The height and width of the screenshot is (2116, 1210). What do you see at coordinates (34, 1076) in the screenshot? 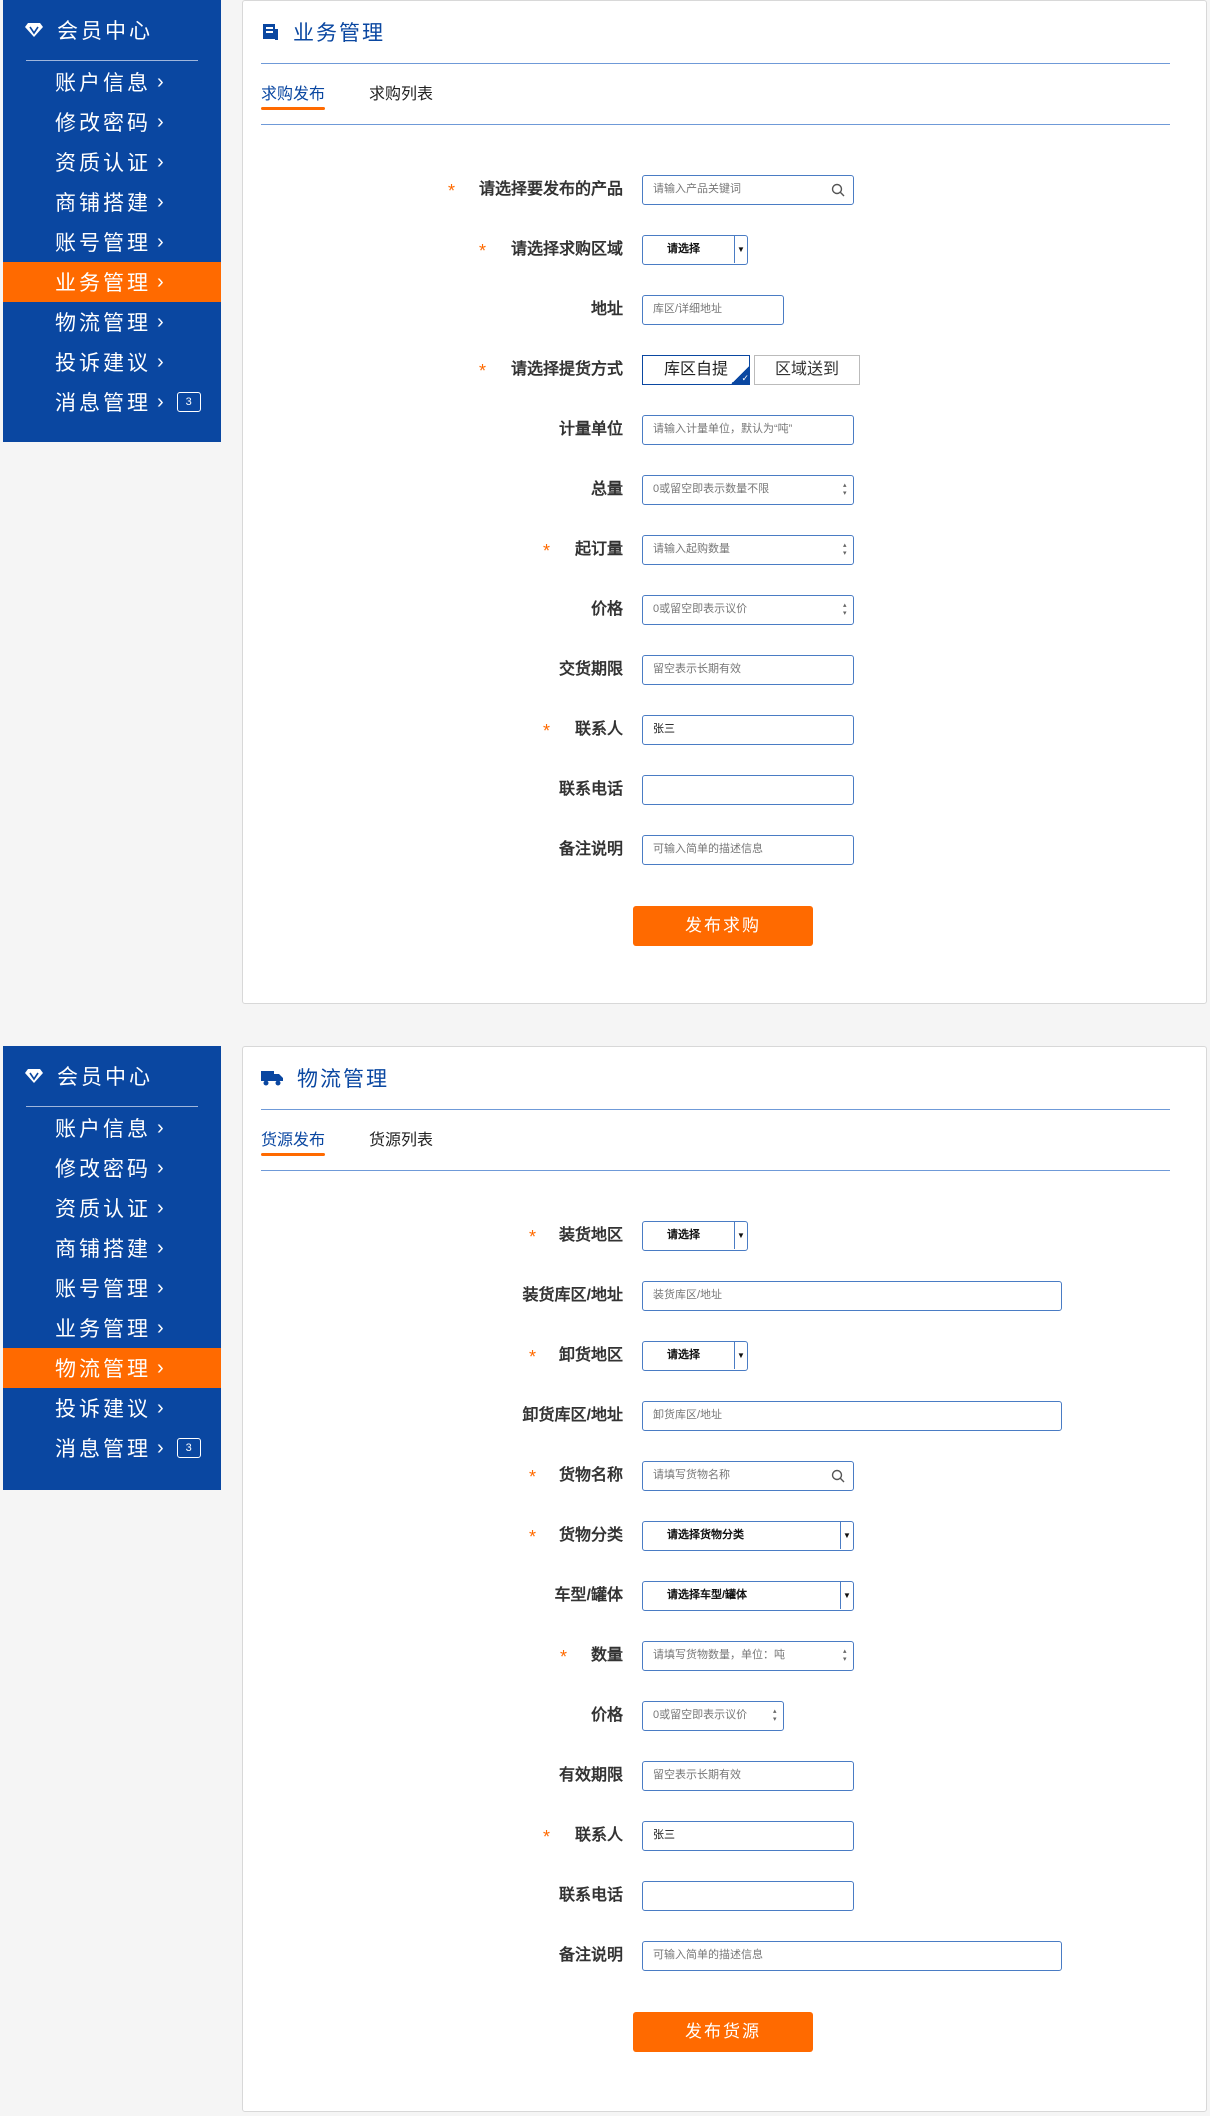
I see `diamond-icon` at bounding box center [34, 1076].